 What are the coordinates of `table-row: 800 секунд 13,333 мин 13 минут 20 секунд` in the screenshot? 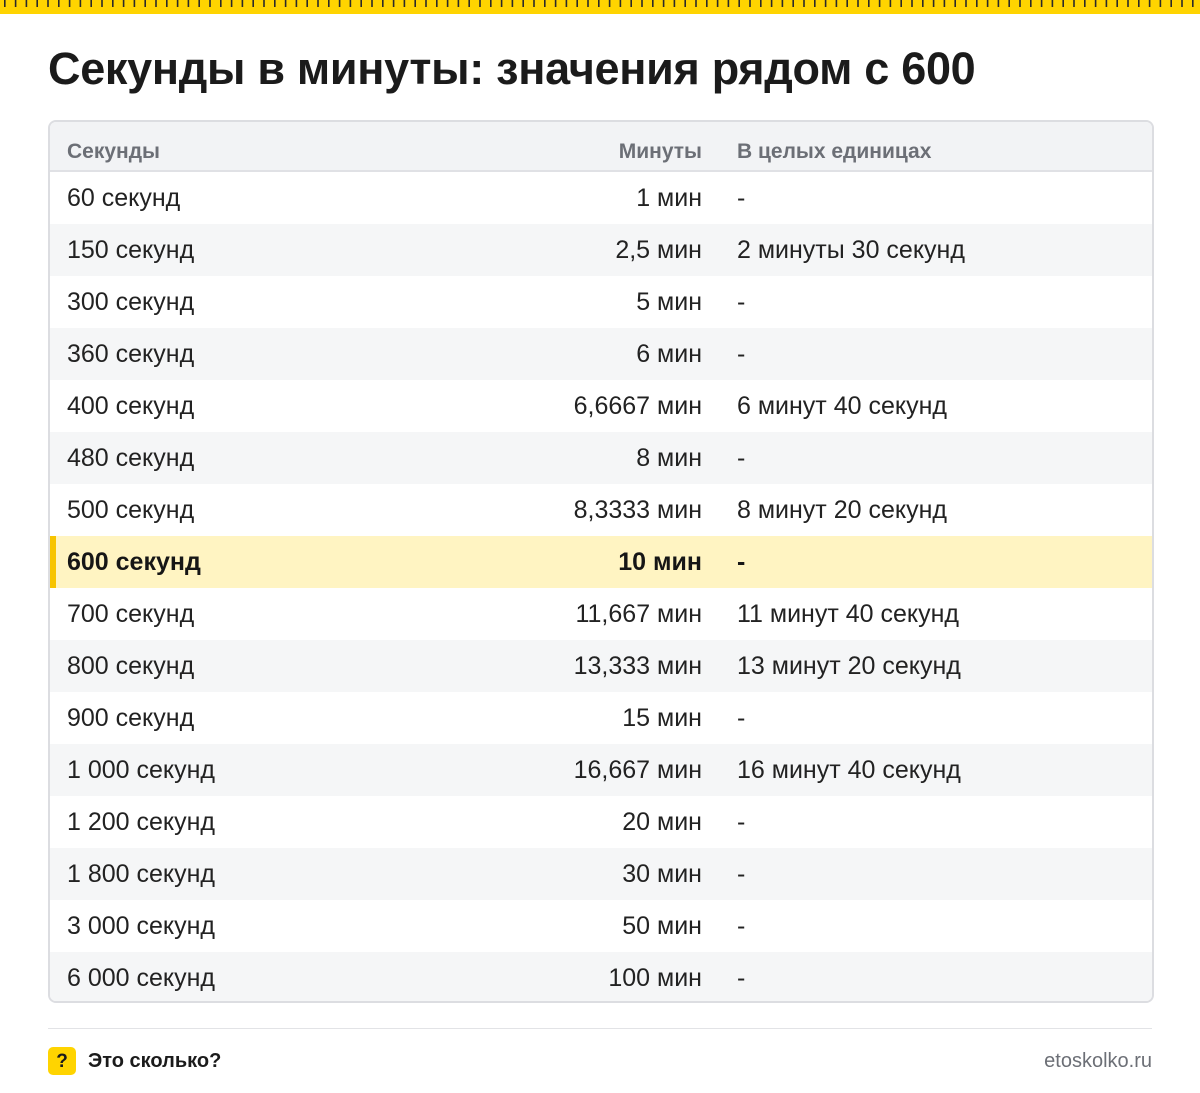 It's located at (601, 666).